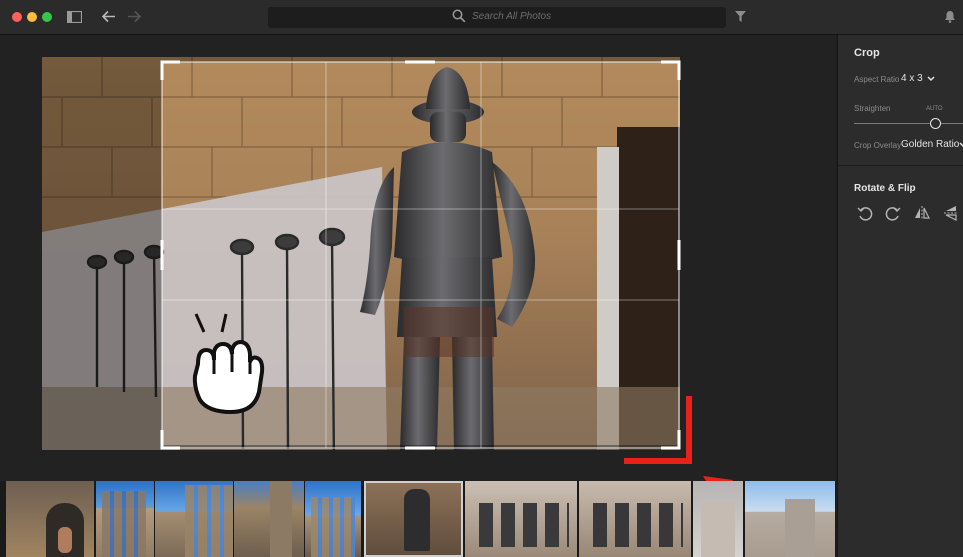  I want to click on section-divider, so click(900, 165).